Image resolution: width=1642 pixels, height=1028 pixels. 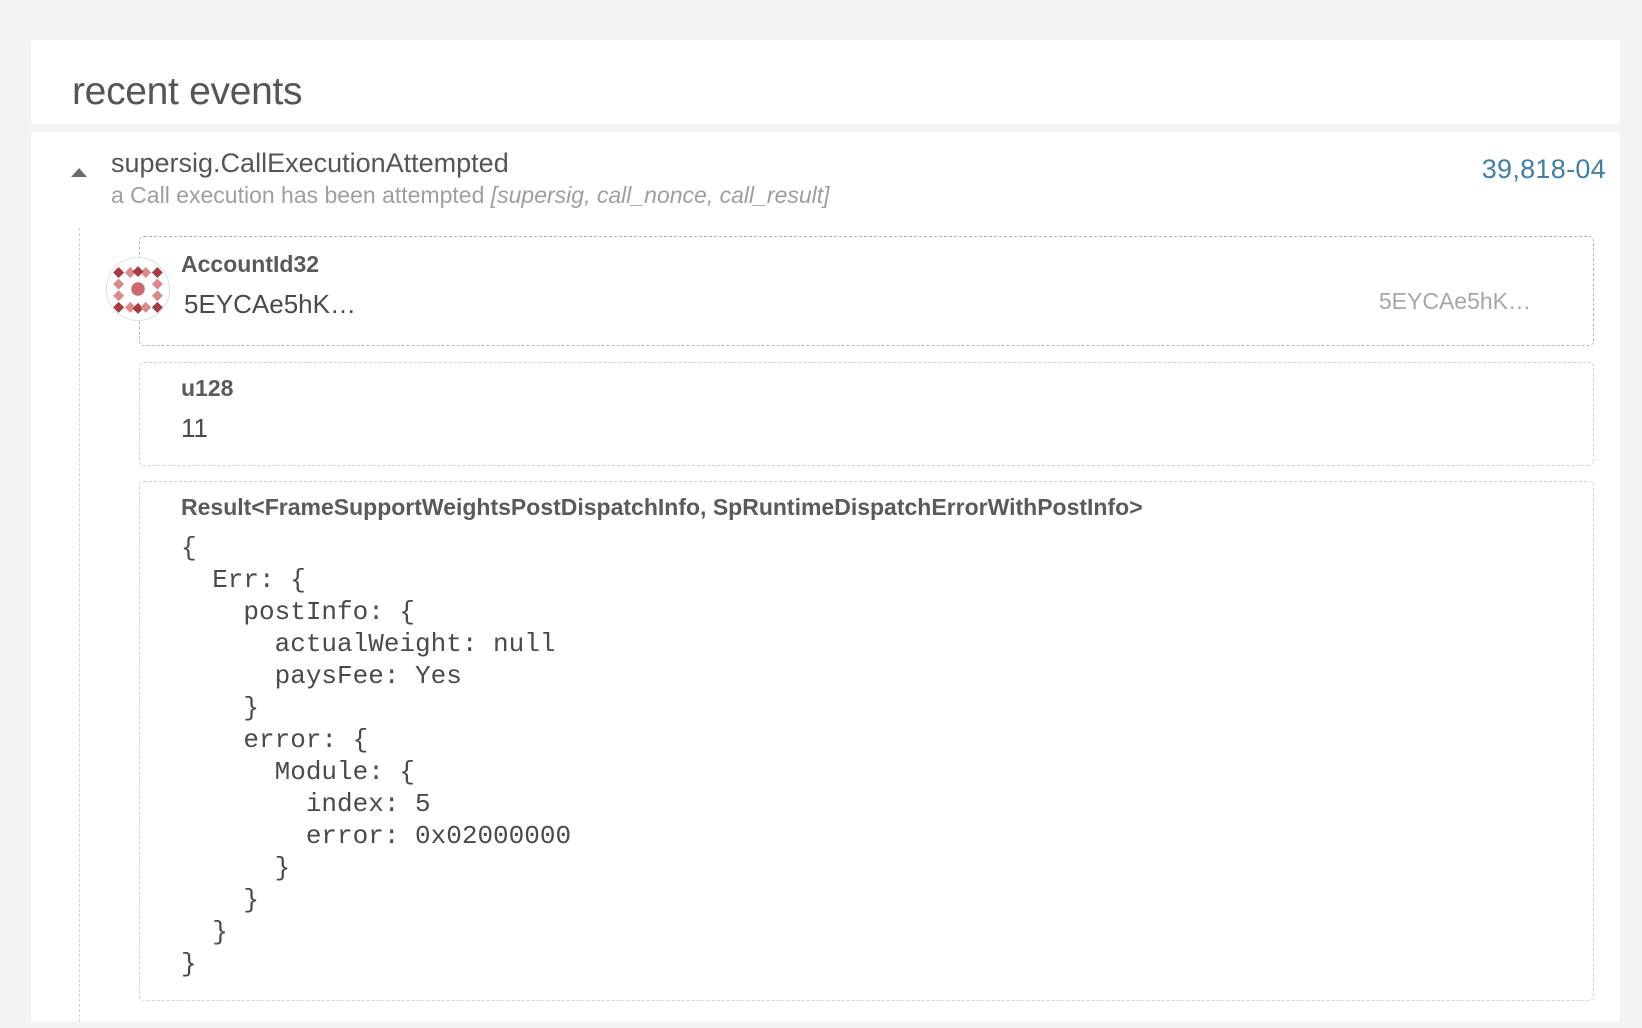 I want to click on recent-events-header: recent events, so click(x=825, y=82).